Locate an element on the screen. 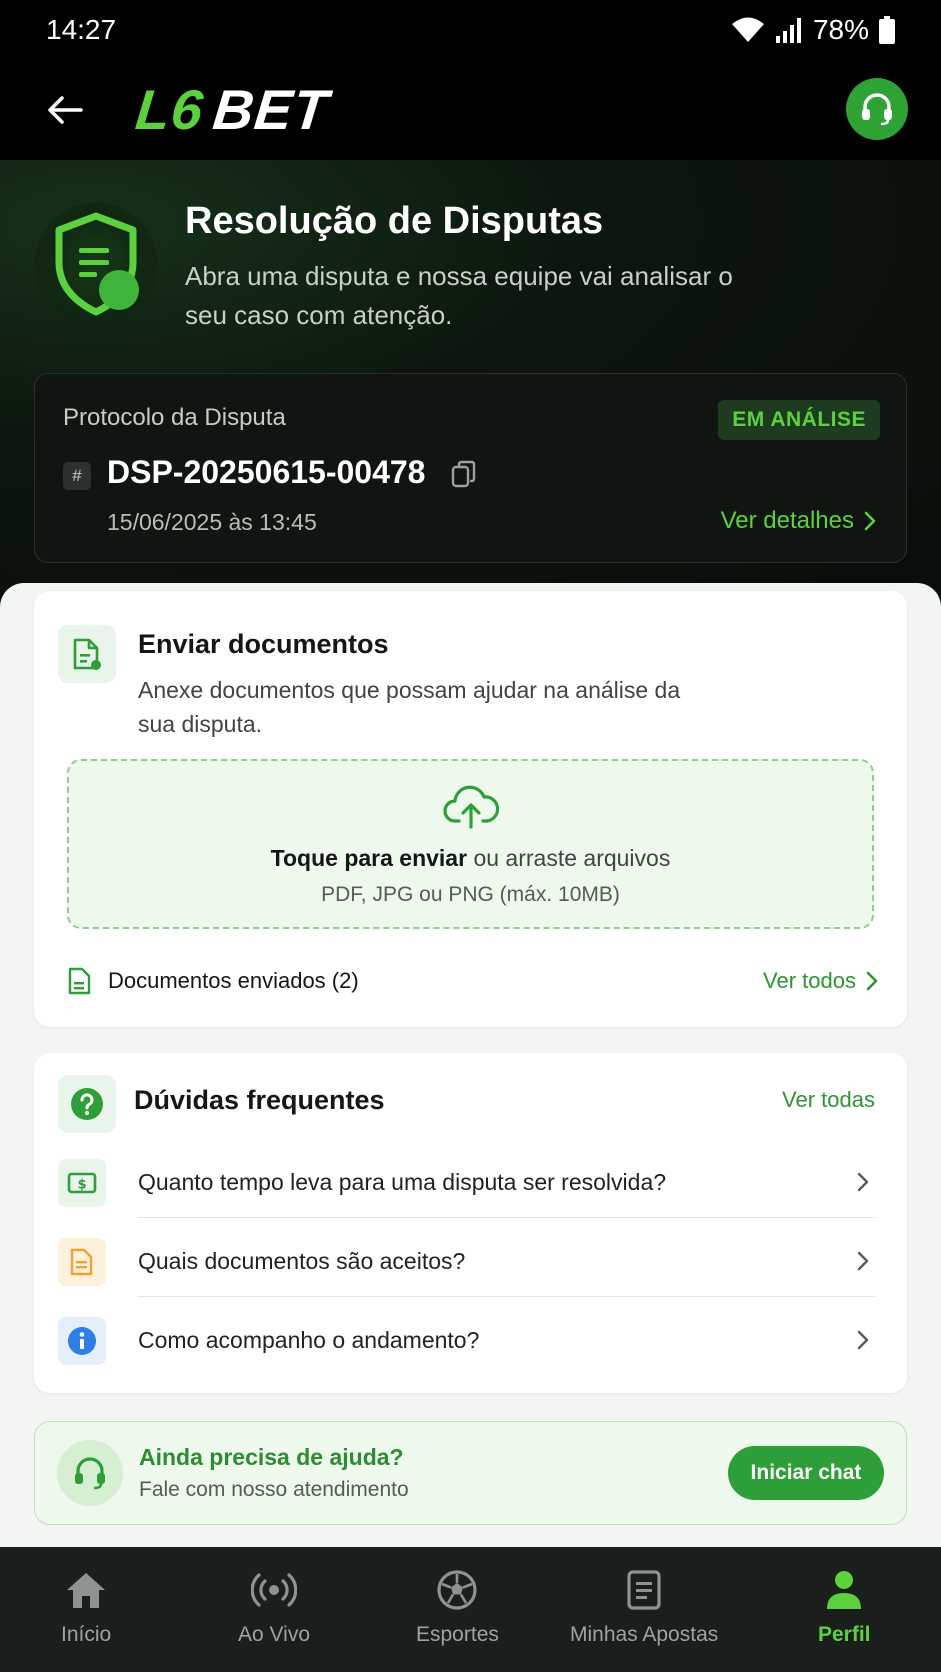  view-all-documents-link: Ver todos is located at coordinates (820, 981).